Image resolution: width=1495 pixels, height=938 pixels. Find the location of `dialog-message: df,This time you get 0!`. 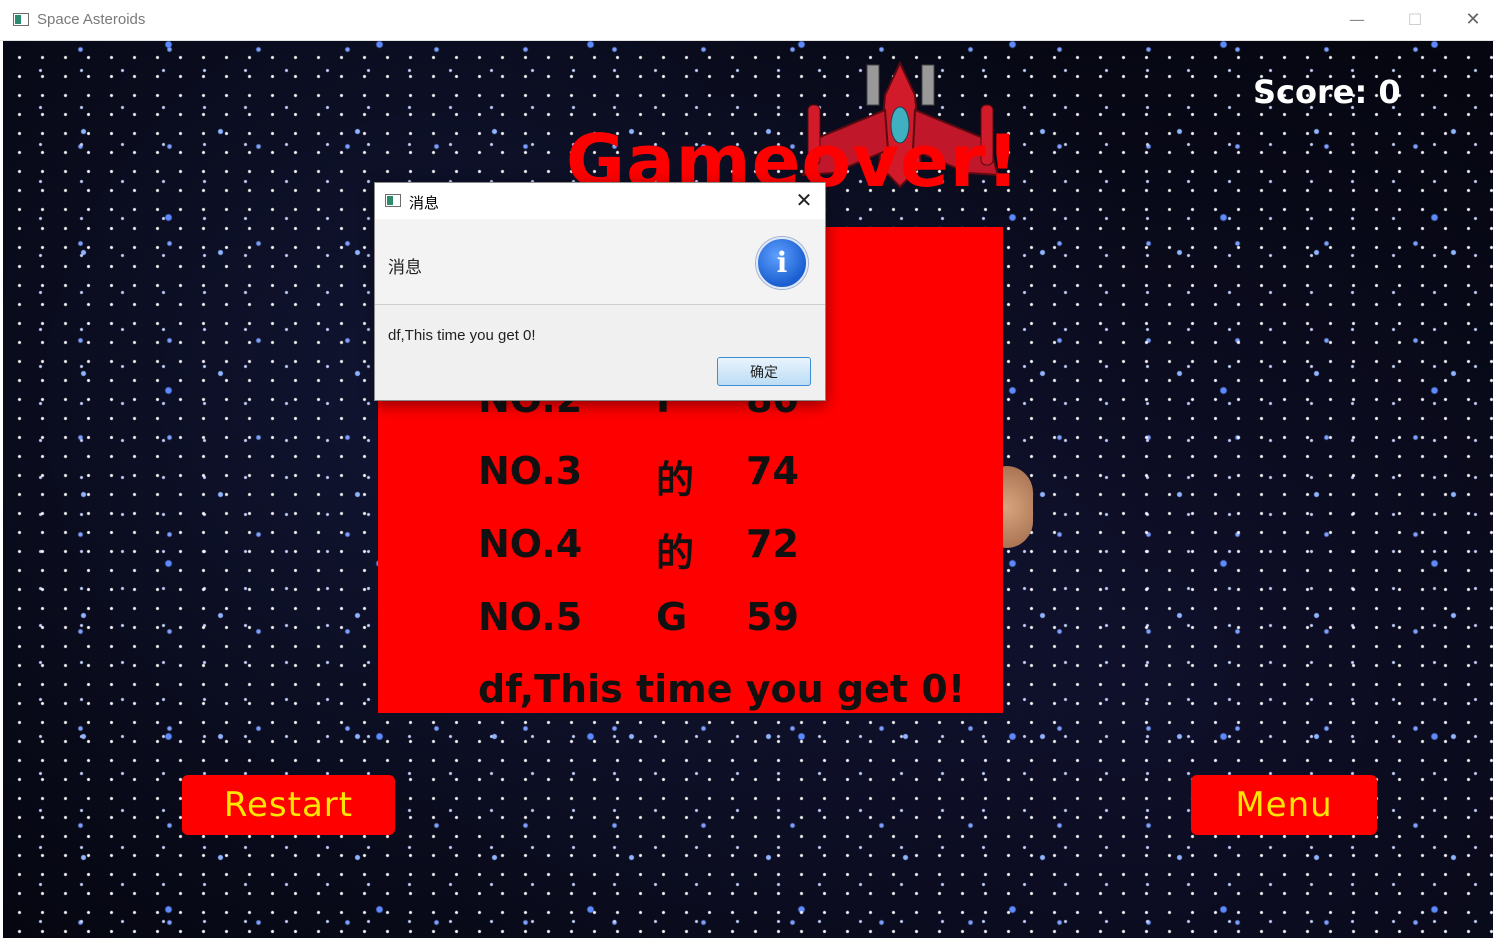

dialog-message: df,This time you get 0! is located at coordinates (462, 335).